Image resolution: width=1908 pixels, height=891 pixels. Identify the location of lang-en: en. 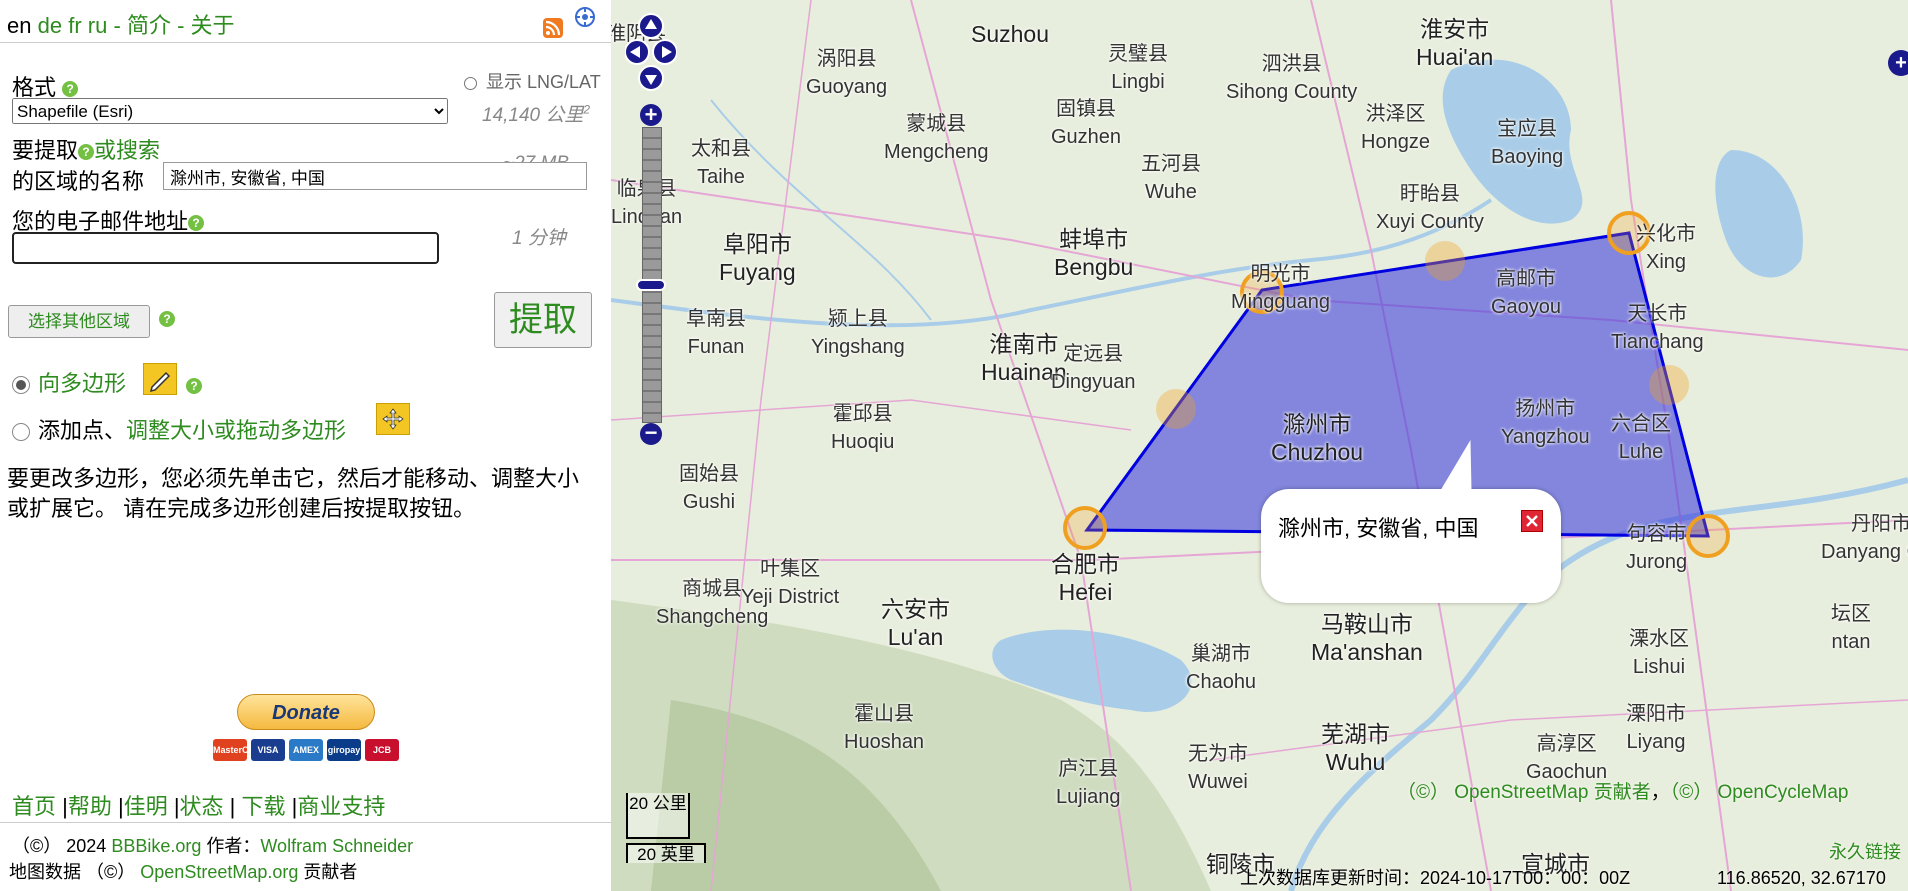
(19, 25).